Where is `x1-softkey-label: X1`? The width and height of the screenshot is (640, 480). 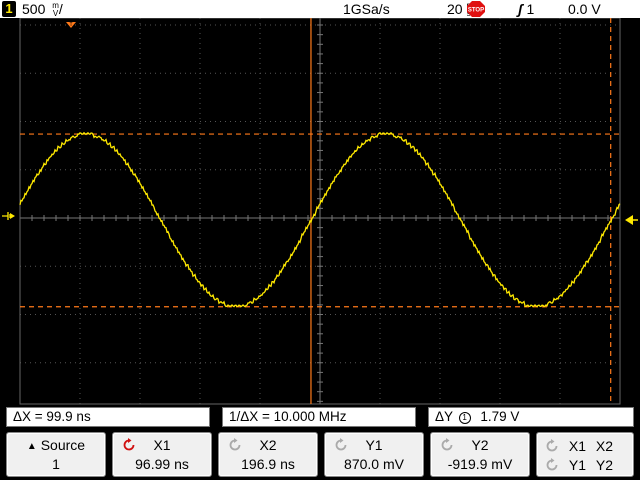 x1-softkey-label: X1 is located at coordinates (162, 445).